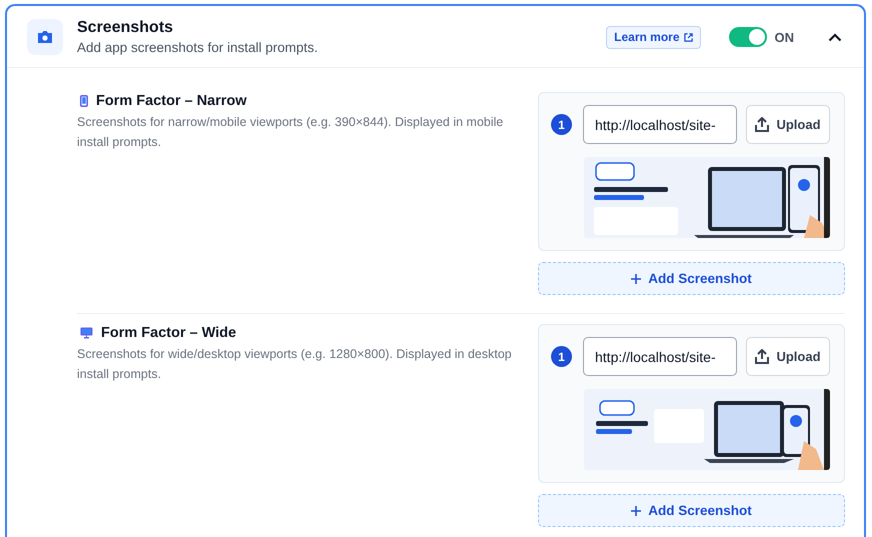  I want to click on section-subtitle: Add app screenshots for install prompts., so click(198, 47).